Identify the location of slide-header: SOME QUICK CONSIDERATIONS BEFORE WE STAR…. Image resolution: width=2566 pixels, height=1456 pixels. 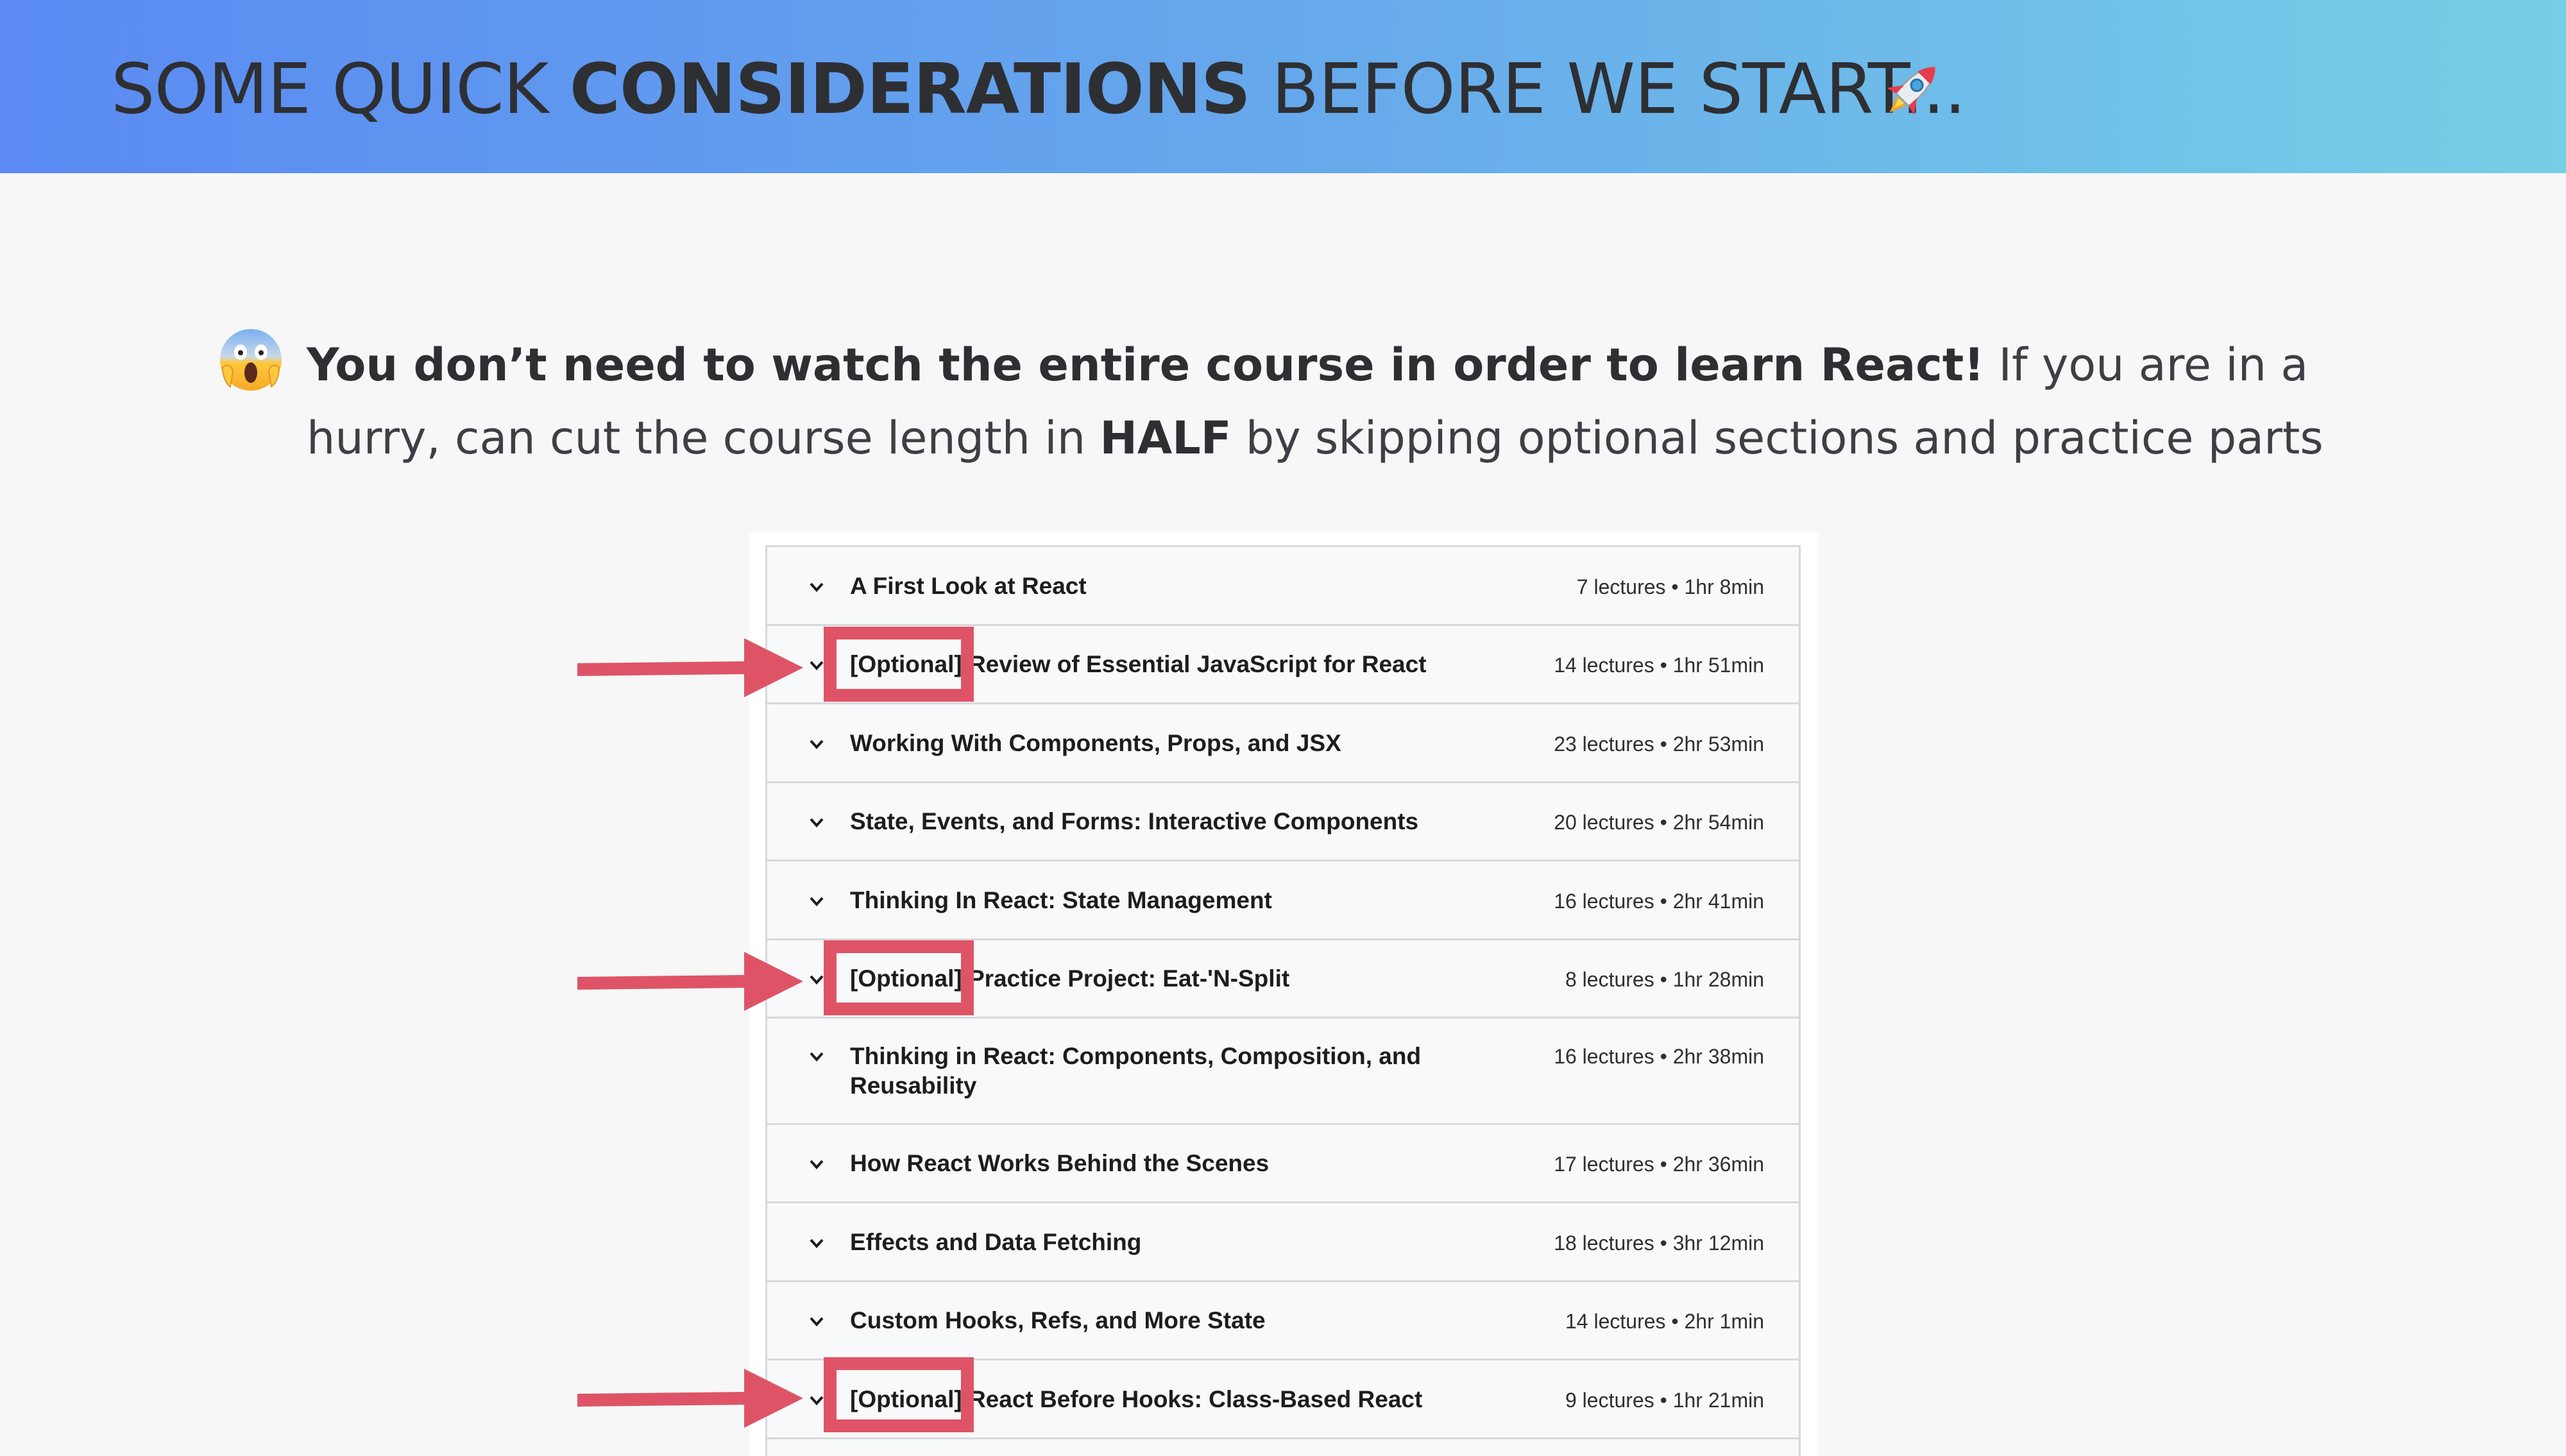
(1283, 86).